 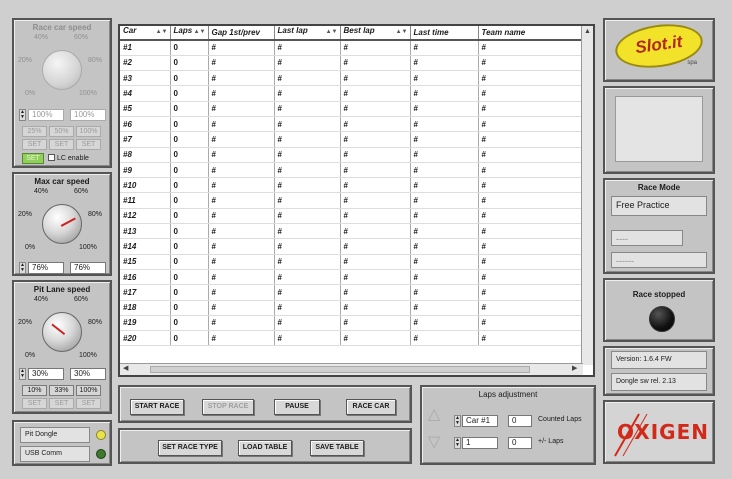 What do you see at coordinates (22, 268) in the screenshot?
I see `max-car-speed-spinner: ▲ ▼` at bounding box center [22, 268].